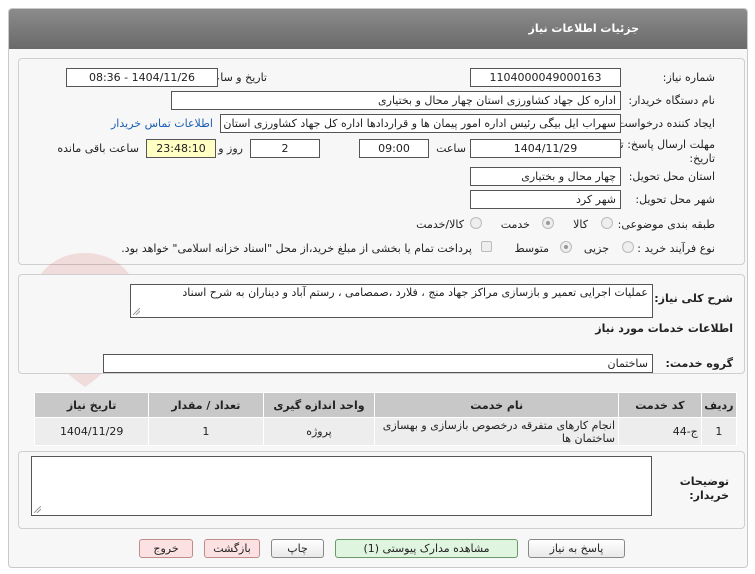 This screenshot has height=574, width=755. Describe the element at coordinates (548, 223) in the screenshot. I see `category-radio-service` at that location.